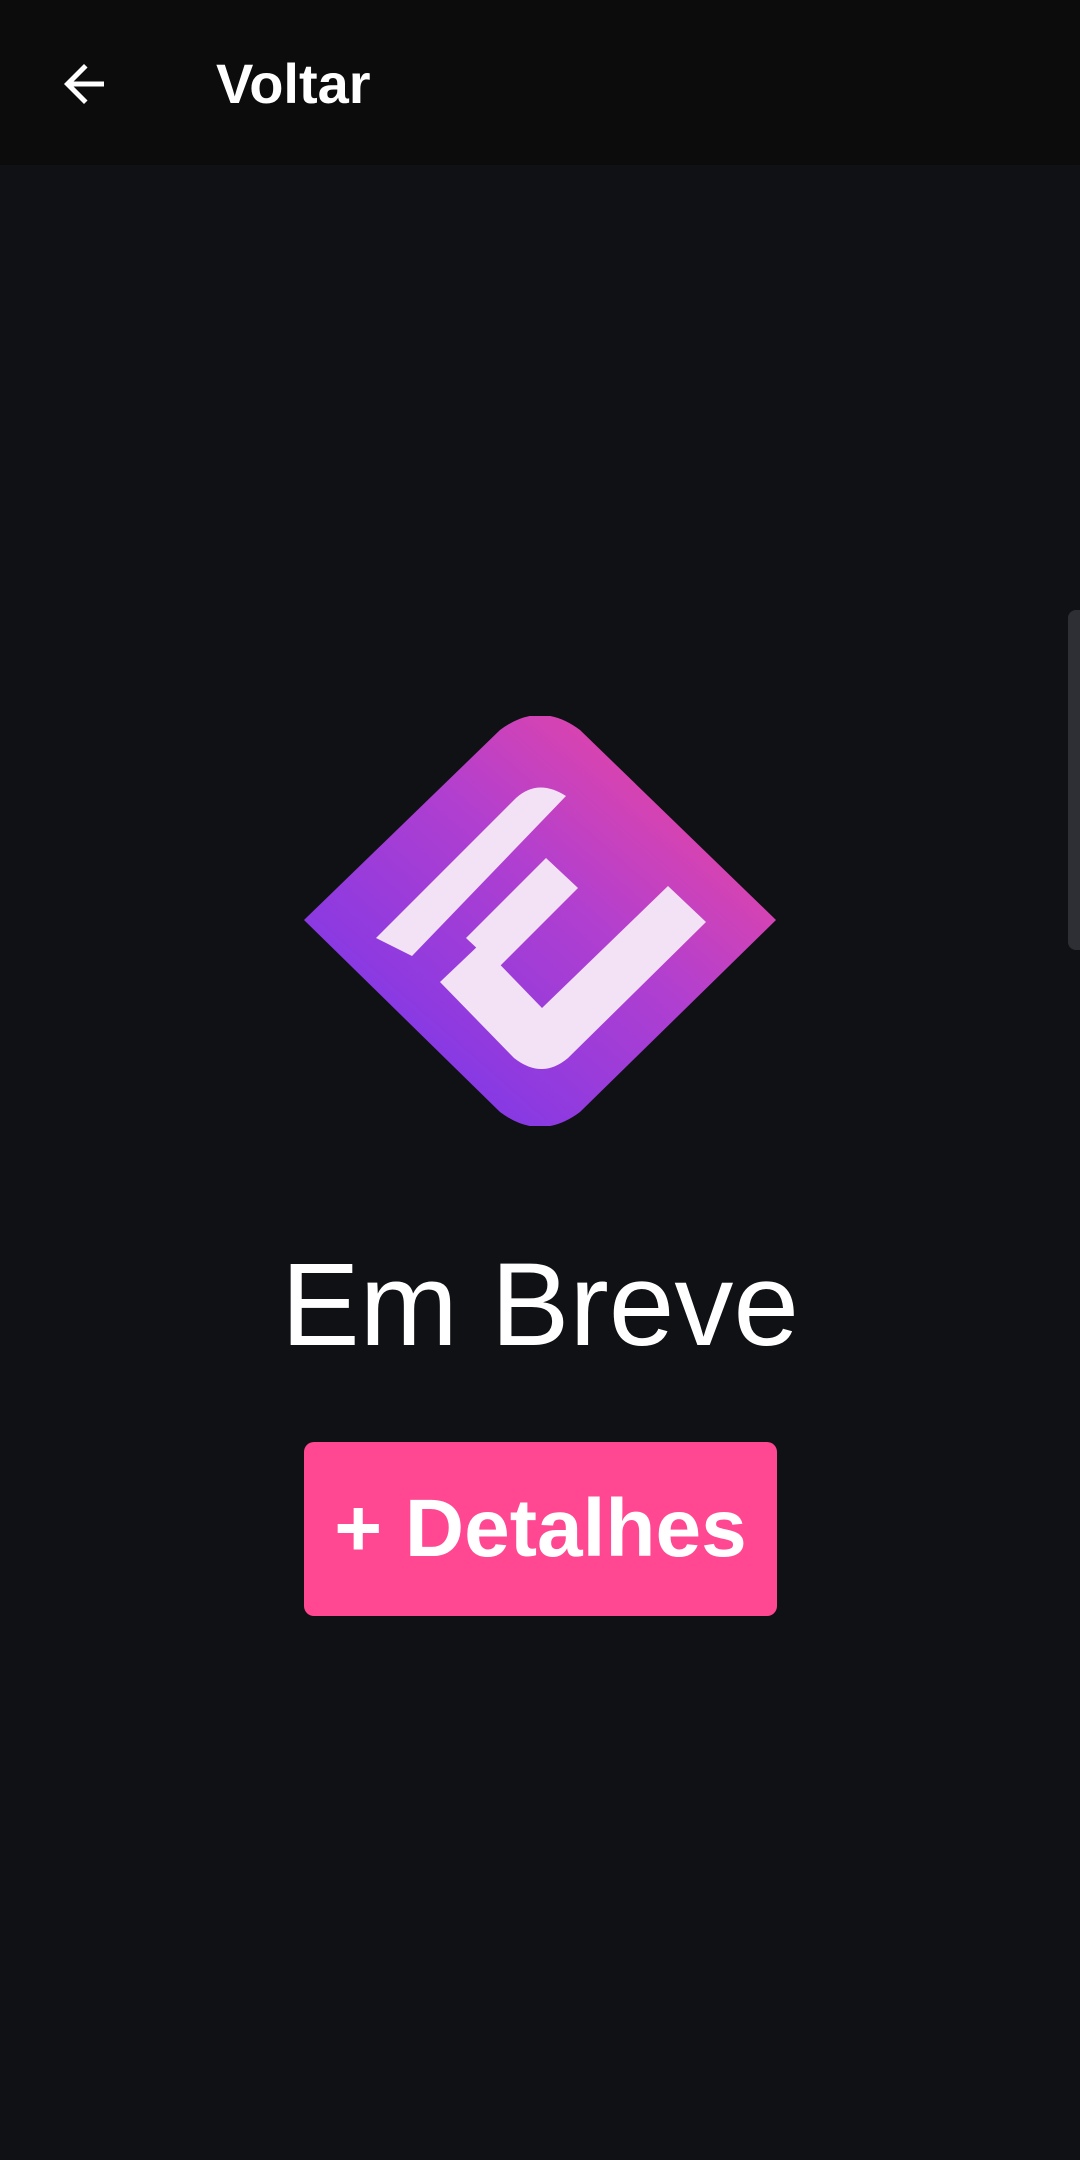  Describe the element at coordinates (540, 1305) in the screenshot. I see `coming-soon-title: Em Breve` at that location.